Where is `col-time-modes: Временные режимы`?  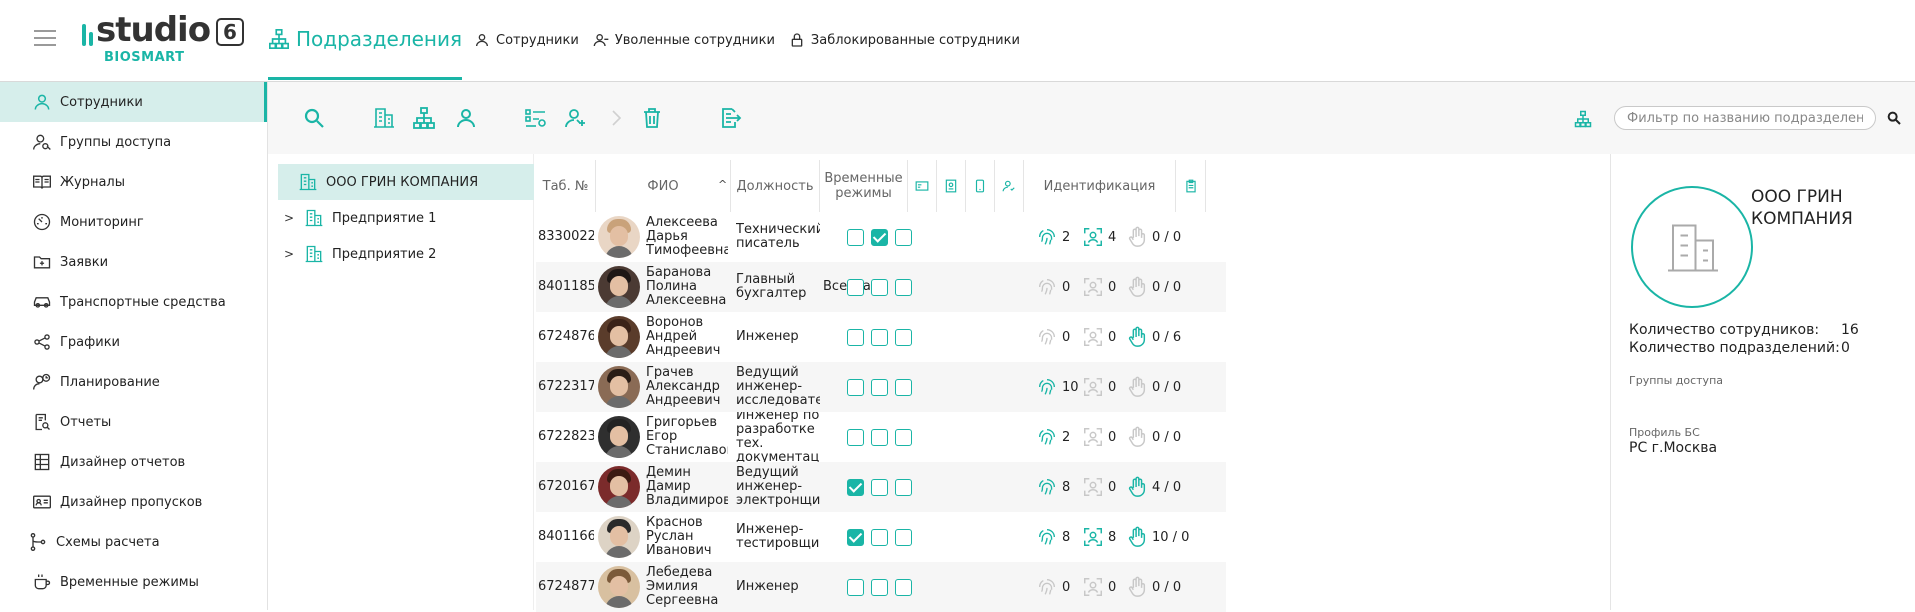
col-time-modes: Временные режимы is located at coordinates (864, 186).